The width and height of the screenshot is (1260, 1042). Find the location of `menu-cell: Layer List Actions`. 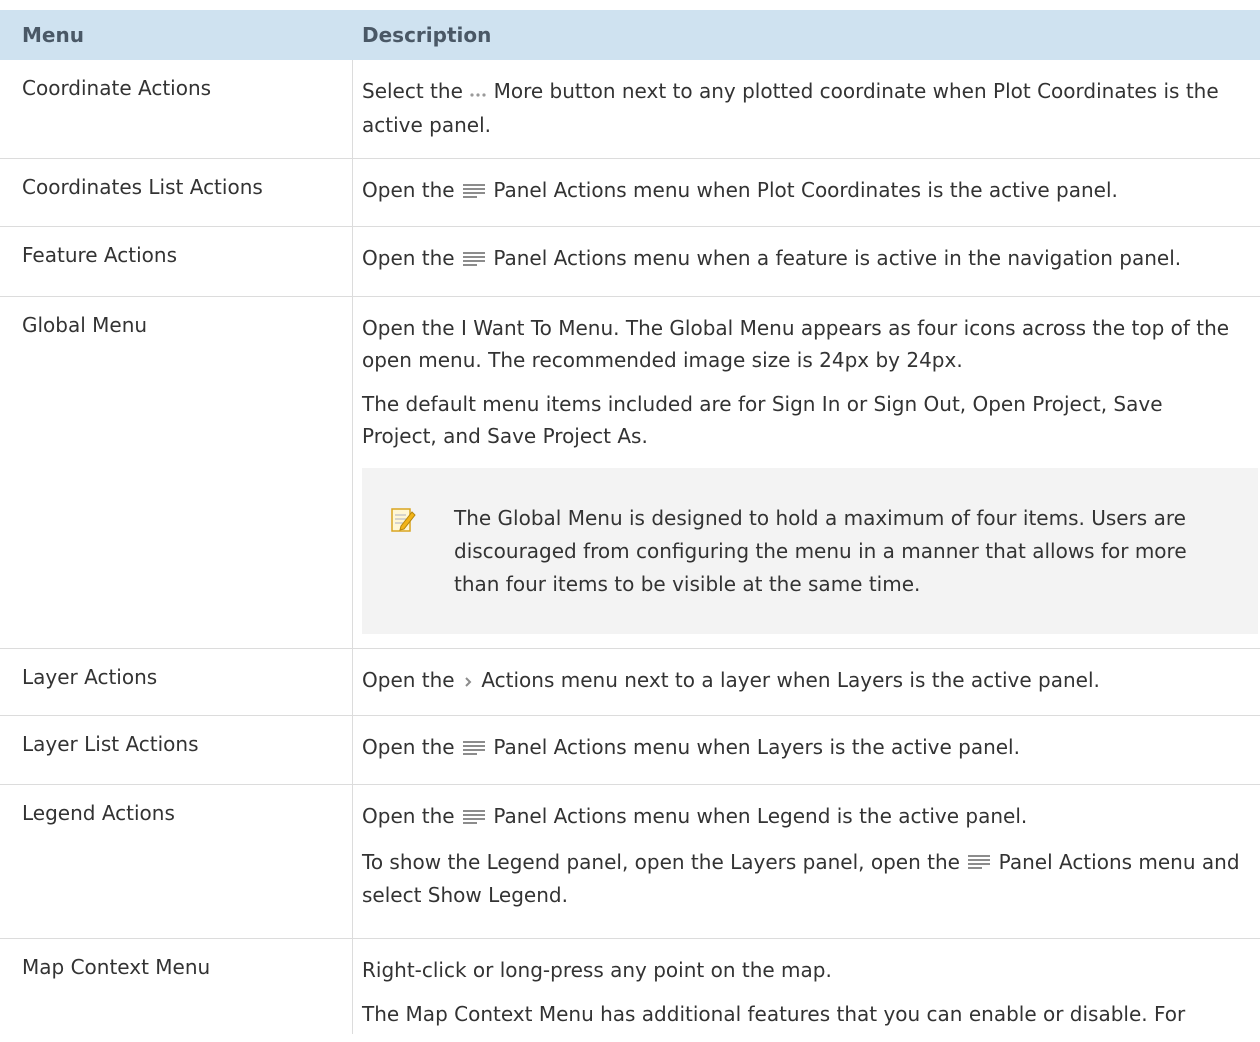

menu-cell: Layer List Actions is located at coordinates (110, 744).